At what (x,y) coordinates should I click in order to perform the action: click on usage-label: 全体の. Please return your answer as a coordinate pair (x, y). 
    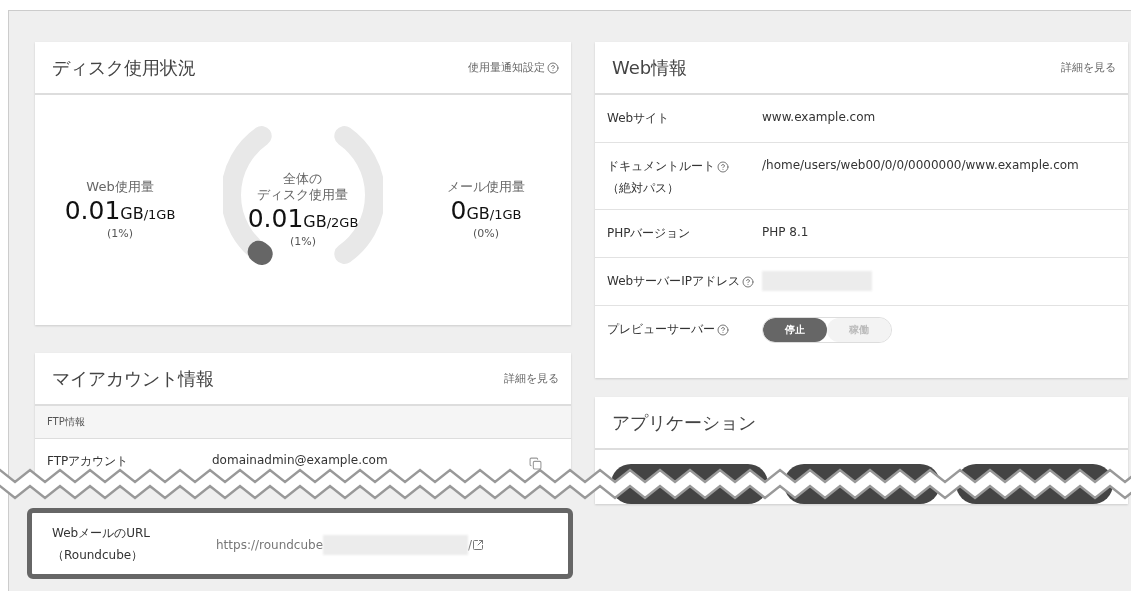
    Looking at the image, I should click on (303, 178).